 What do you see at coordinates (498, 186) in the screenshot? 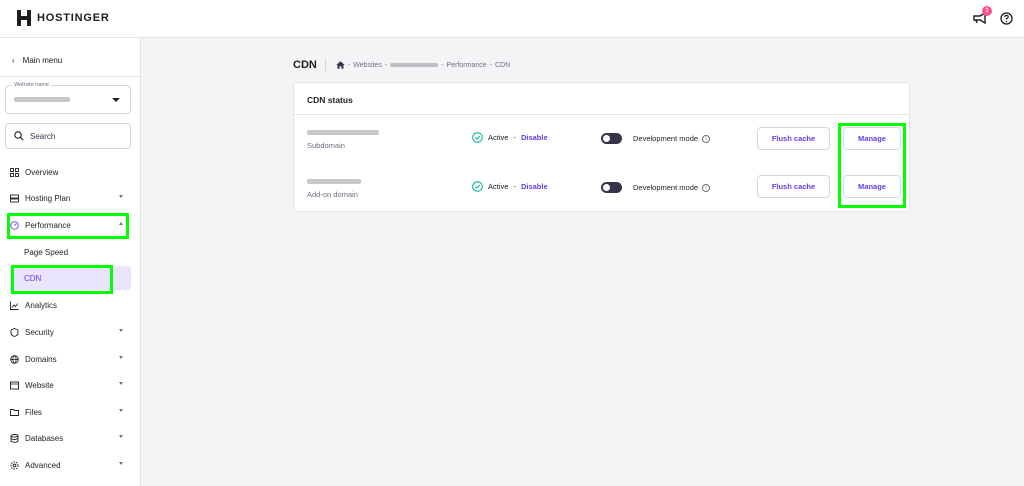
I see `status-text: Active` at bounding box center [498, 186].